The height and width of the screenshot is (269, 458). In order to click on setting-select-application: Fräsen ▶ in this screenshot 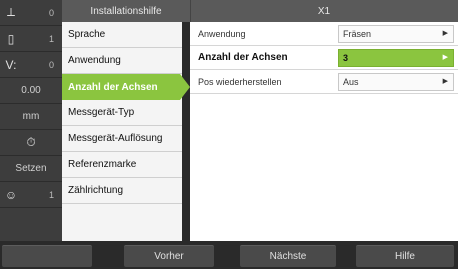, I will do `click(396, 34)`.